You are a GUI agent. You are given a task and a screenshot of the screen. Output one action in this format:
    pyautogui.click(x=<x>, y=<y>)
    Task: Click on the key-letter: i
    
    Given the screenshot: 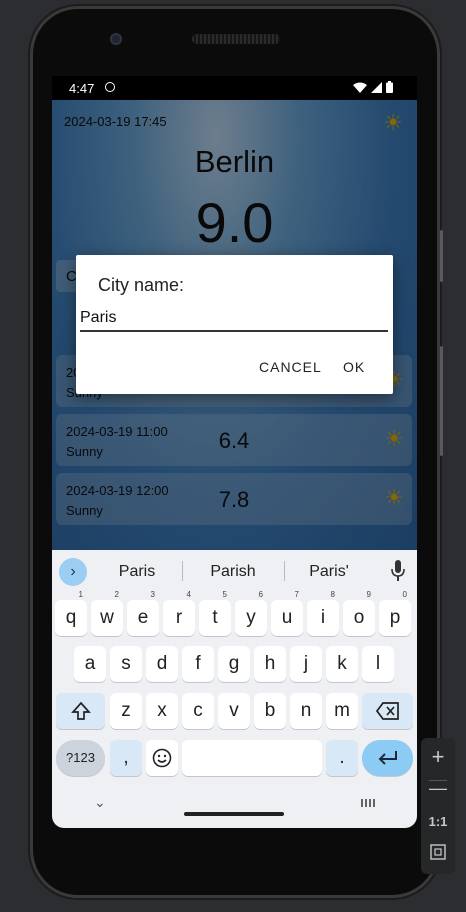 What is the action you would take?
    pyautogui.click(x=323, y=617)
    